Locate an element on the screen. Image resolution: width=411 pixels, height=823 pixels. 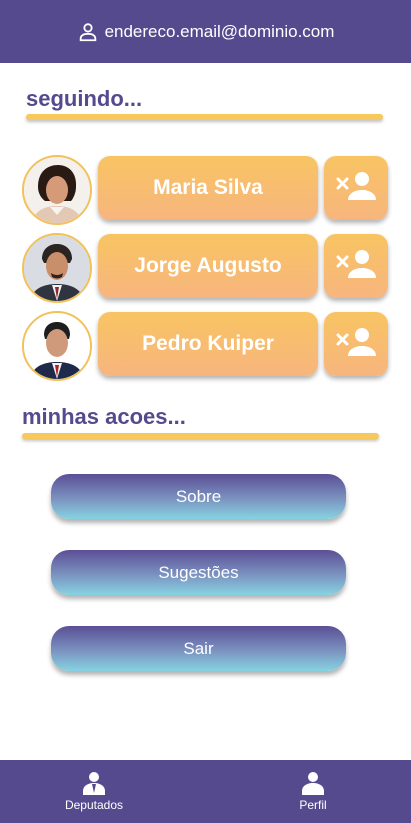
following-item: Jorge Augusto is located at coordinates (205, 268).